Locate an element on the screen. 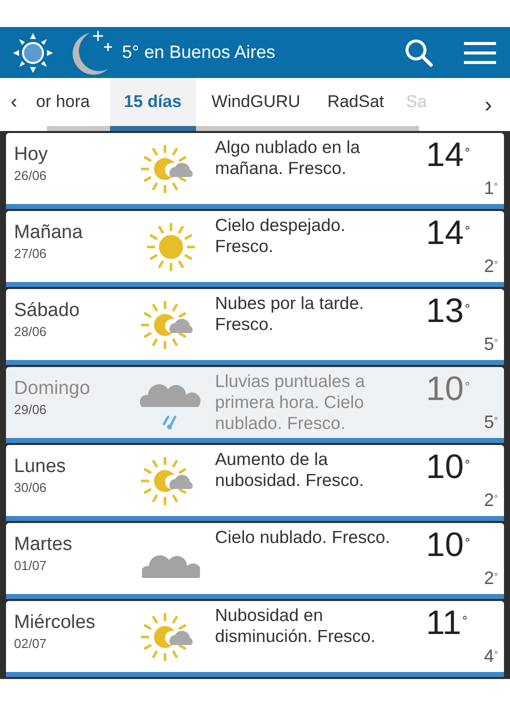 The width and height of the screenshot is (510, 720). day-date: 02/07 is located at coordinates (30, 644).